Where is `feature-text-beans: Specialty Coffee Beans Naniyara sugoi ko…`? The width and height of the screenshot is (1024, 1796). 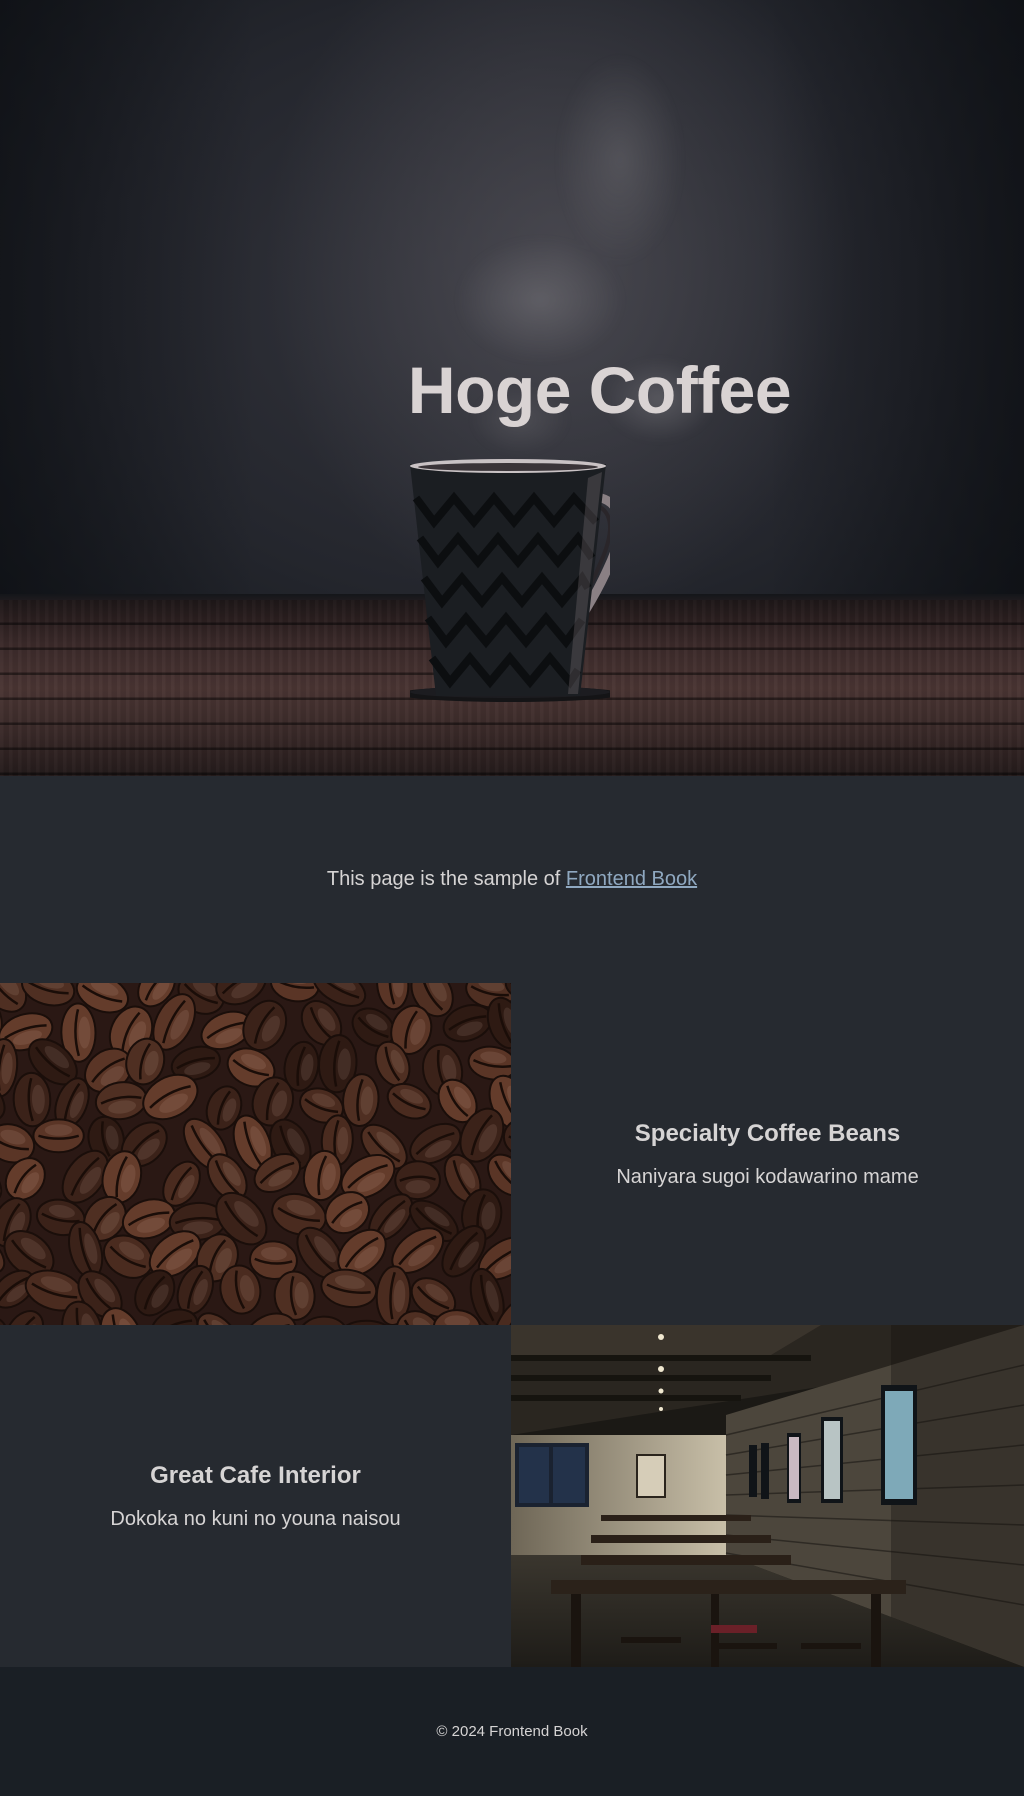 feature-text-beans: Specialty Coffee Beans Naniyara sugoi ko… is located at coordinates (767, 1154).